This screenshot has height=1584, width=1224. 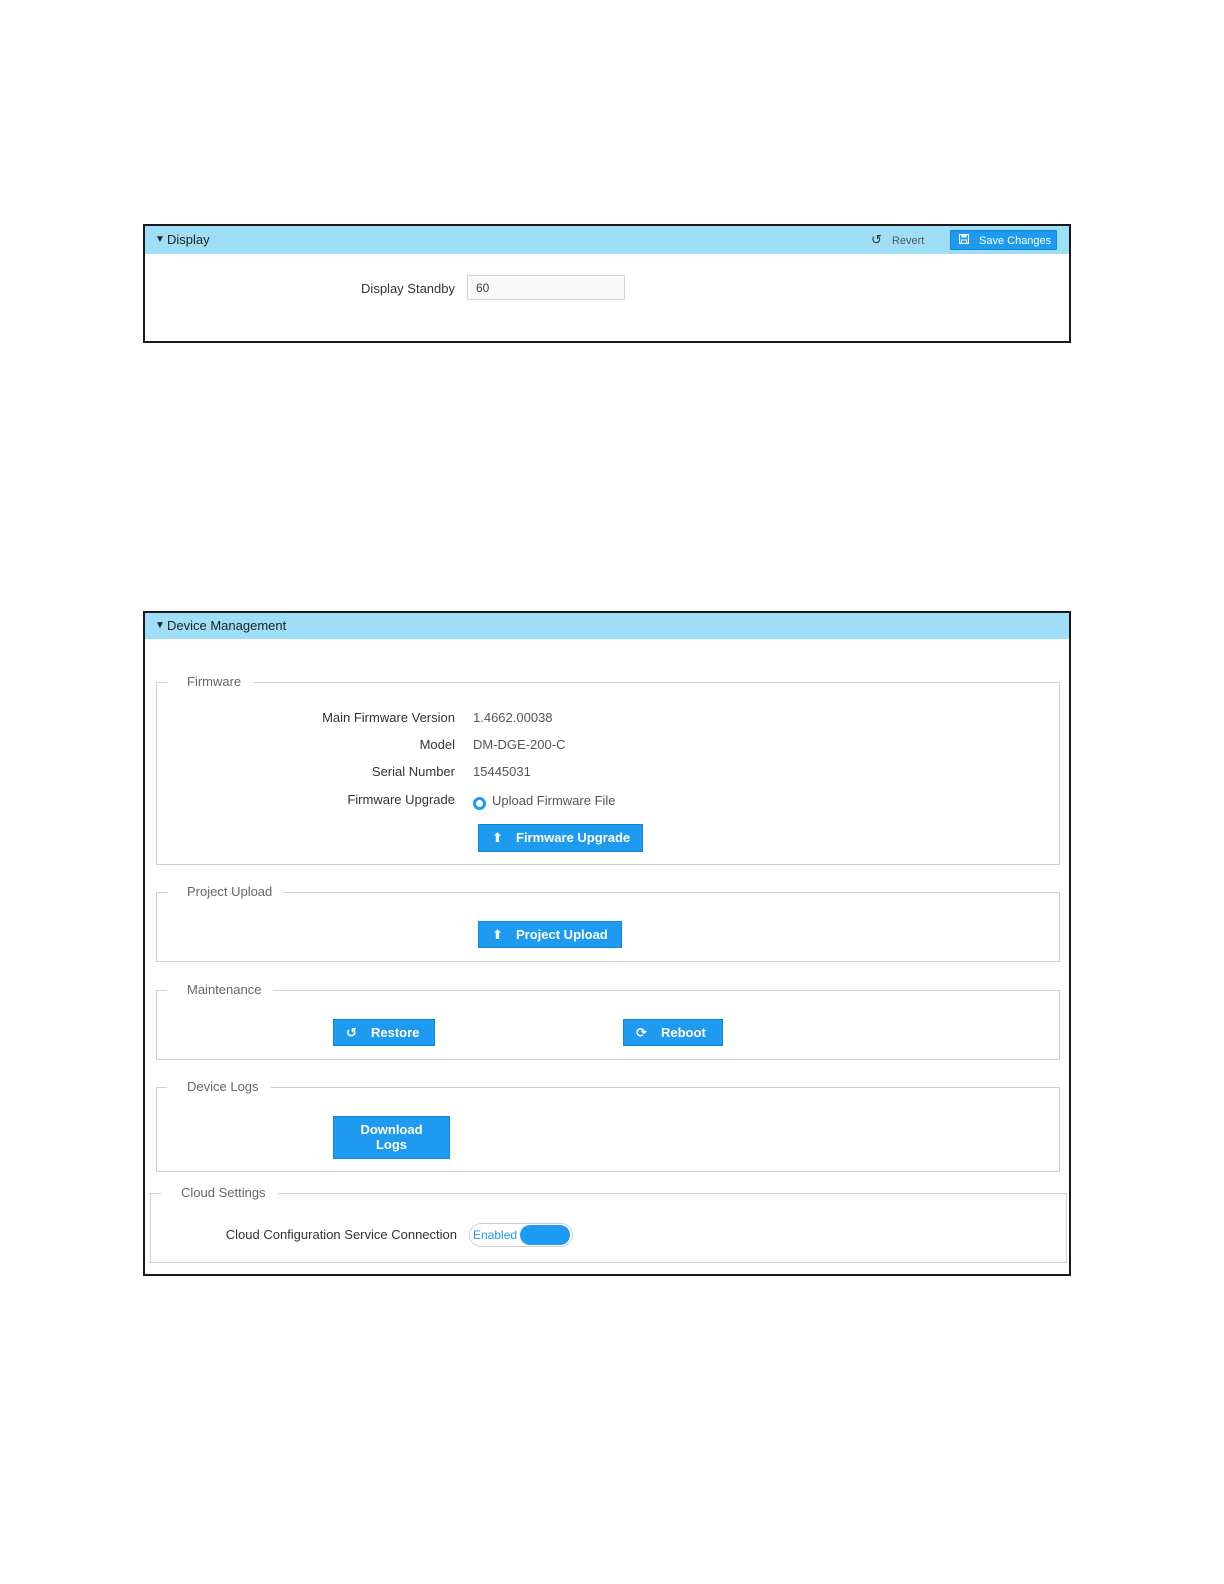 I want to click on display-panel-header: ▼ Display ↺ Revert Save Changes, so click(x=607, y=240).